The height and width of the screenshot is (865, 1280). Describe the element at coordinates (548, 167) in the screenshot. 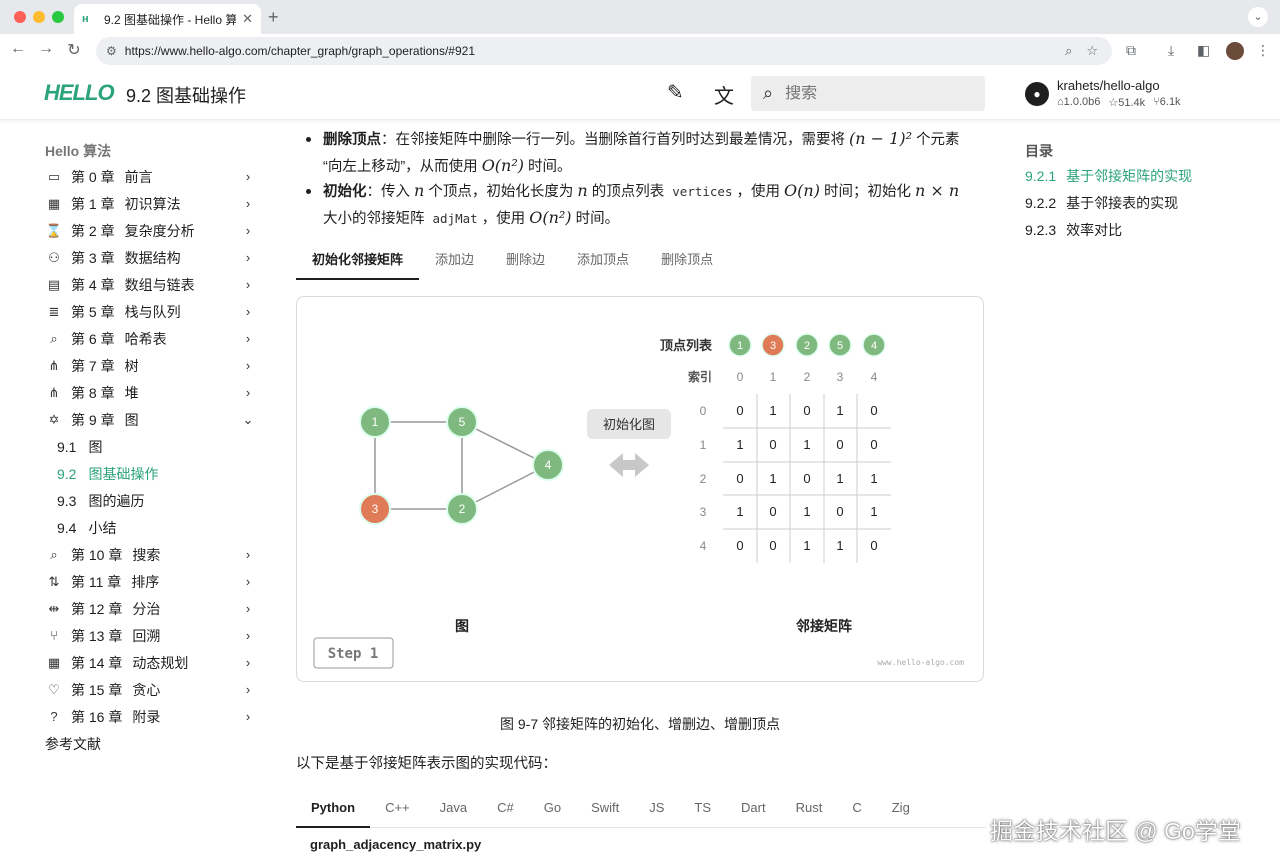

I see `bullet-text: 时间。` at that location.